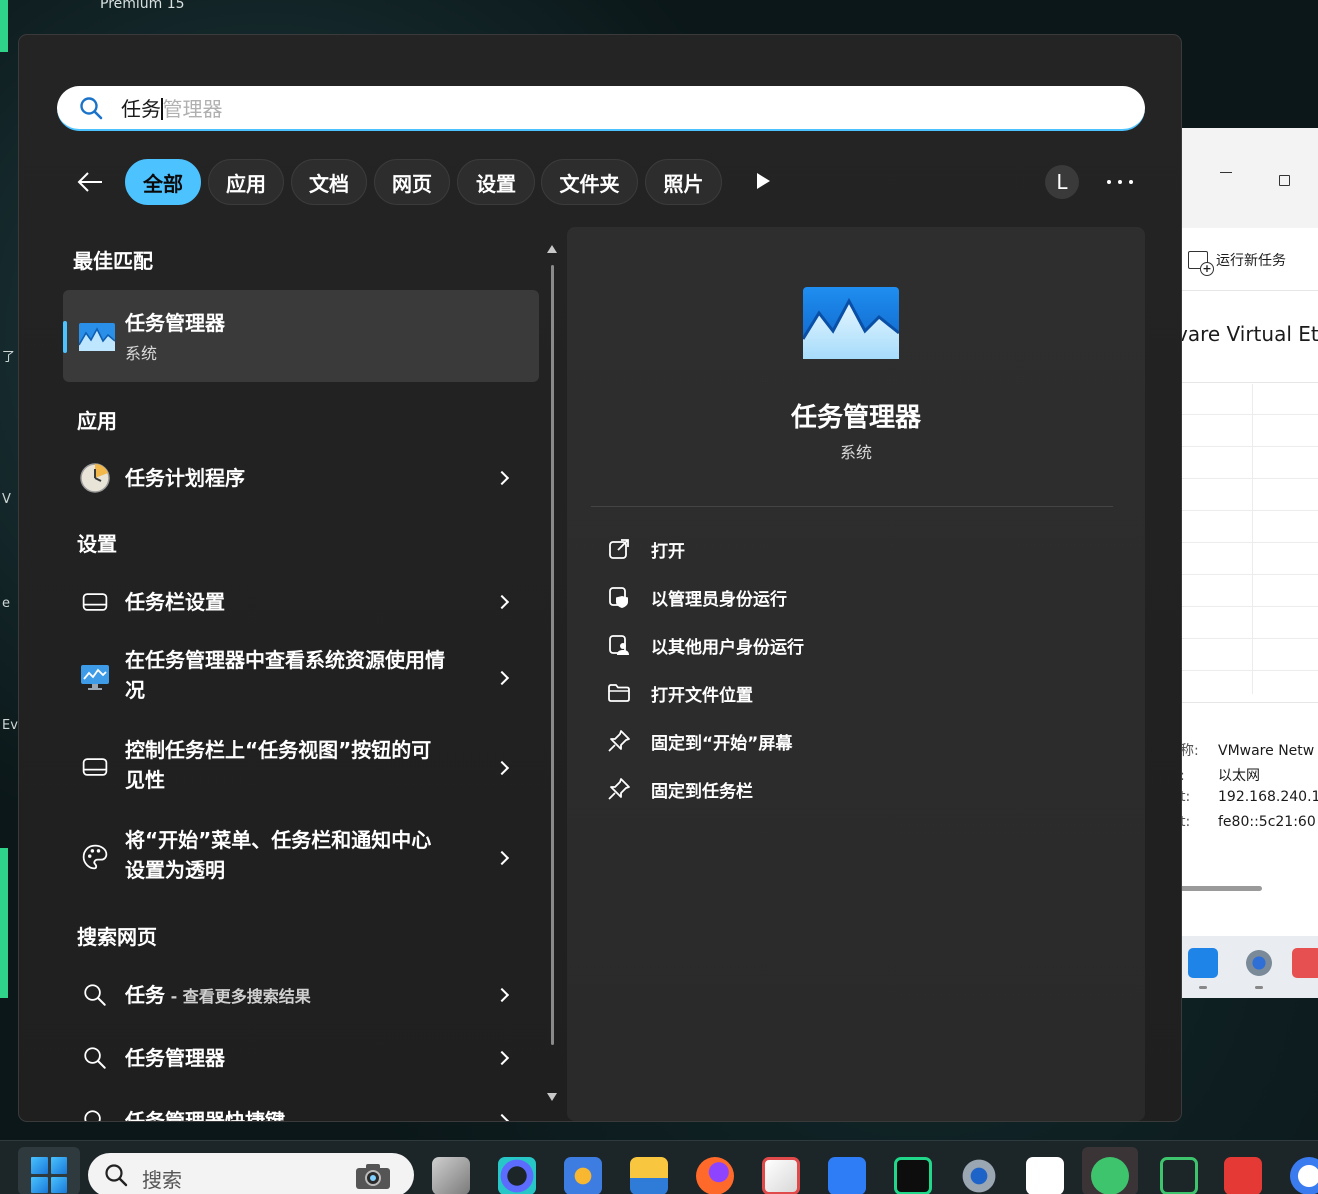 This screenshot has height=1194, width=1318. What do you see at coordinates (496, 182) in the screenshot?
I see `filter-chip-settings: 设置` at bounding box center [496, 182].